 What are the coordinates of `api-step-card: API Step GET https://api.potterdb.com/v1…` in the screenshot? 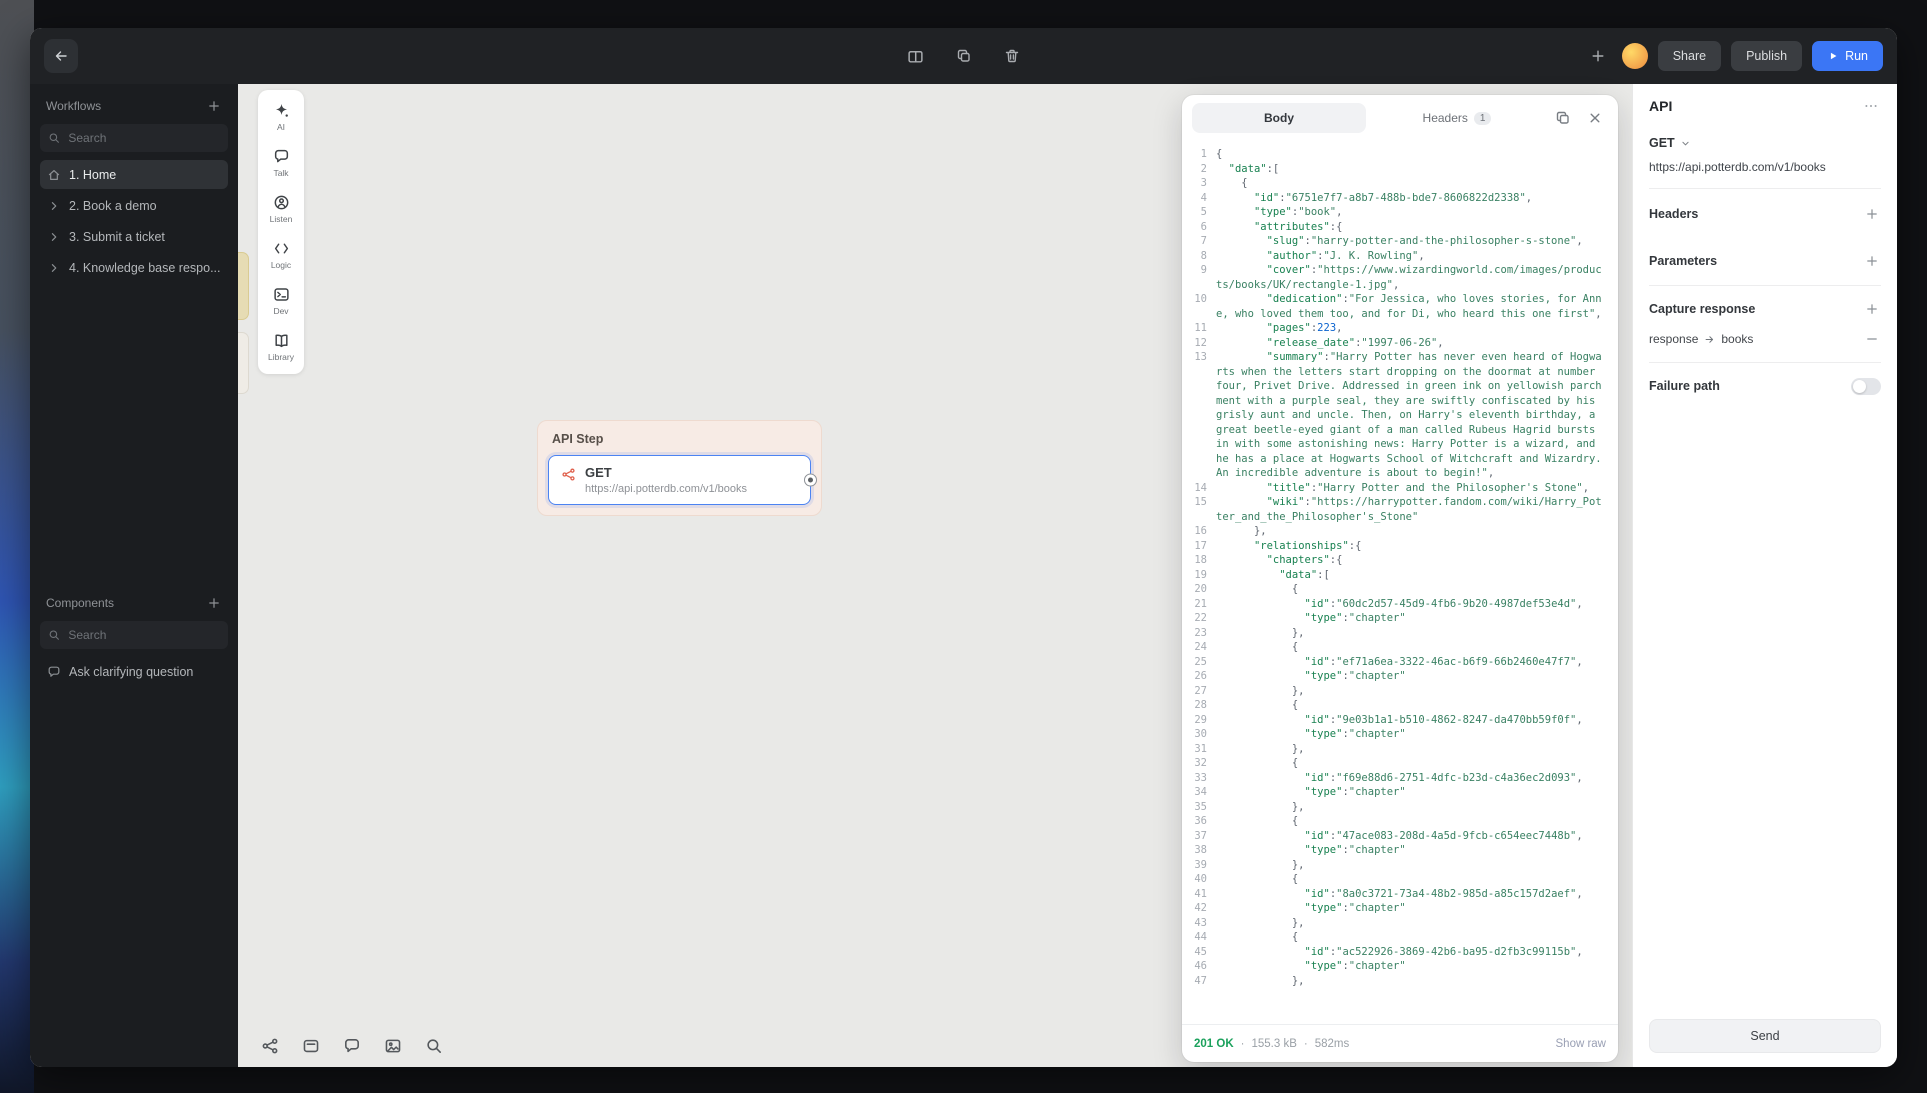 It's located at (679, 468).